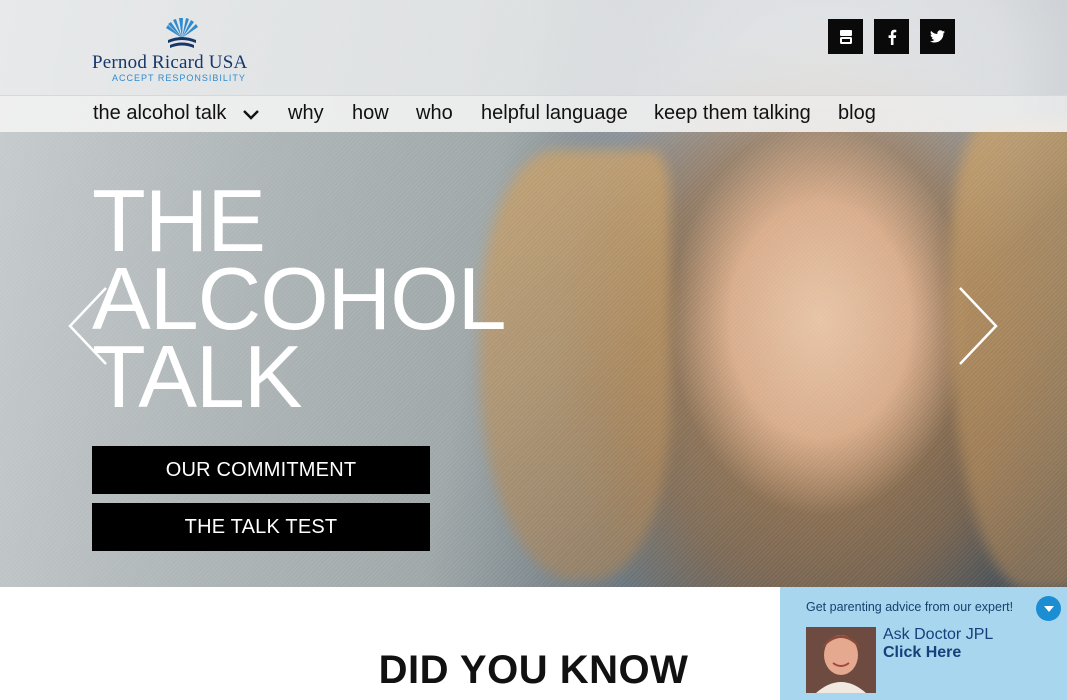 This screenshot has height=700, width=1067. Describe the element at coordinates (554, 113) in the screenshot. I see `nav-item-helpful-language: helpful language` at that location.